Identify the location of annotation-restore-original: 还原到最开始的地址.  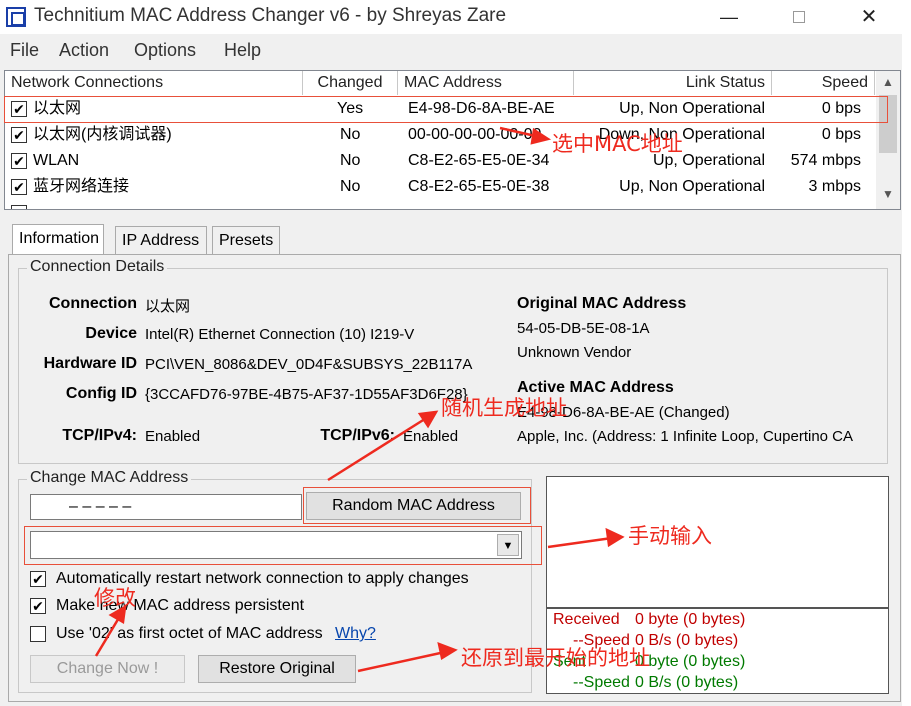
(555, 658).